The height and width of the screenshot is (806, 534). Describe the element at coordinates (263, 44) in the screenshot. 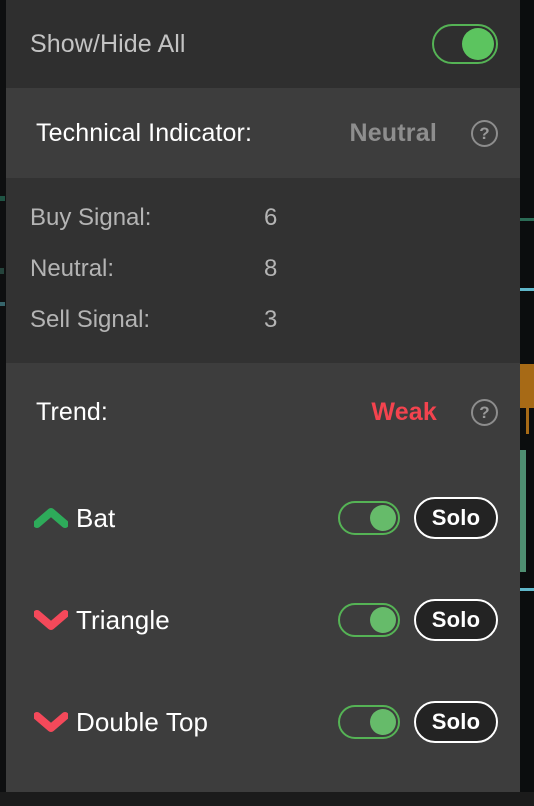

I see `show-hide-all-row: Show/Hide All` at that location.